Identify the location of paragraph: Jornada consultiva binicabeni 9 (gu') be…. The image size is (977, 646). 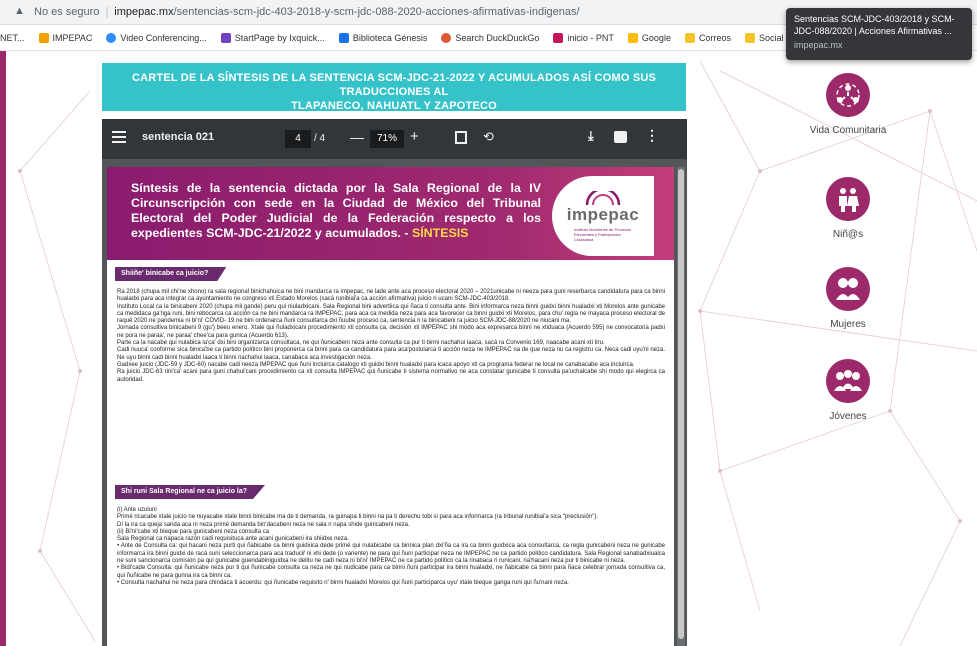
(391, 332).